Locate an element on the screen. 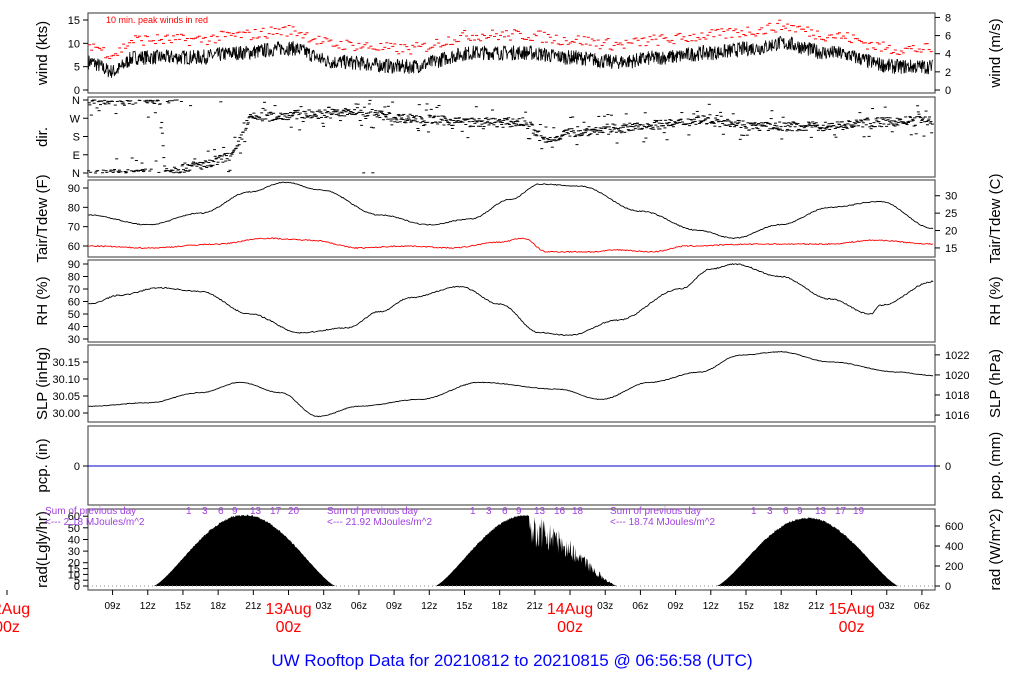  hour-marker-label: 20 is located at coordinates (294, 511).